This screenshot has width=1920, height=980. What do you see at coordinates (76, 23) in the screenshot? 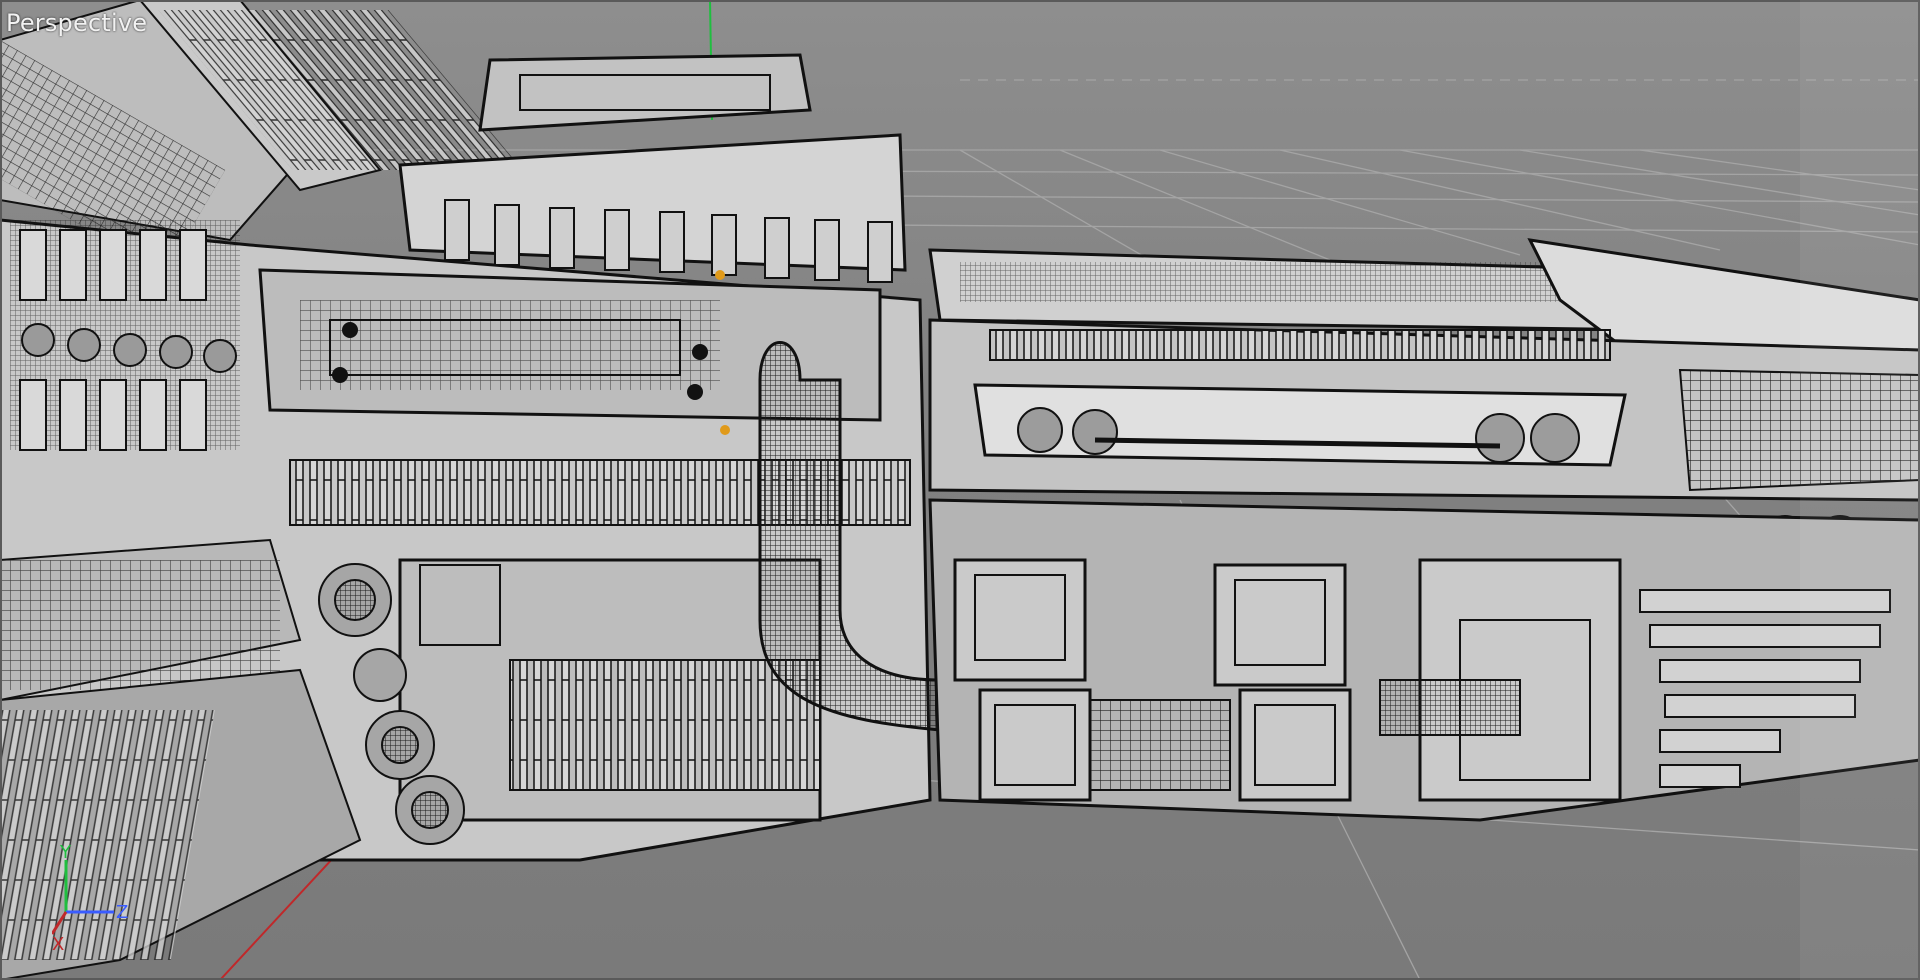
I see `viewport-label: Perspective` at bounding box center [76, 23].